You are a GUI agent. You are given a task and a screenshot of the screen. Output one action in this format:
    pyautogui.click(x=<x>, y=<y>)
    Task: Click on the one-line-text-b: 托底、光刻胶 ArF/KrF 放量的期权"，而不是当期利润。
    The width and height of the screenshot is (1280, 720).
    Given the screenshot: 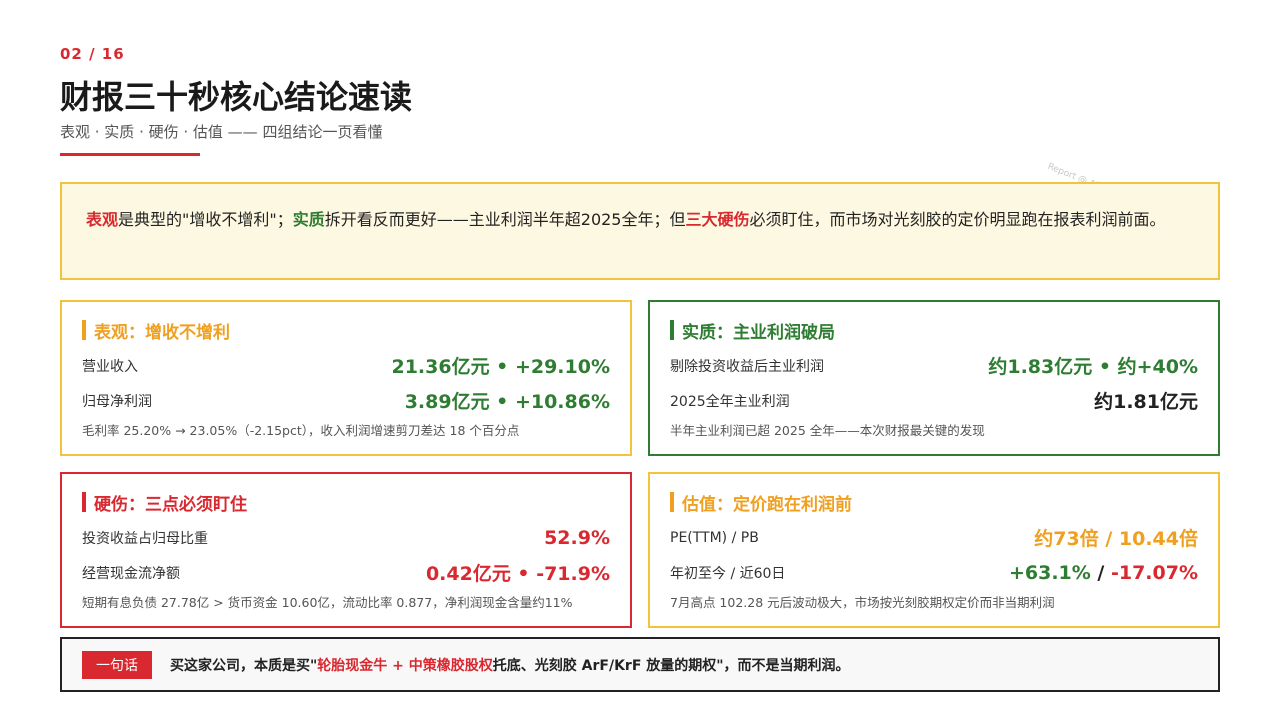 What is the action you would take?
    pyautogui.click(x=671, y=665)
    